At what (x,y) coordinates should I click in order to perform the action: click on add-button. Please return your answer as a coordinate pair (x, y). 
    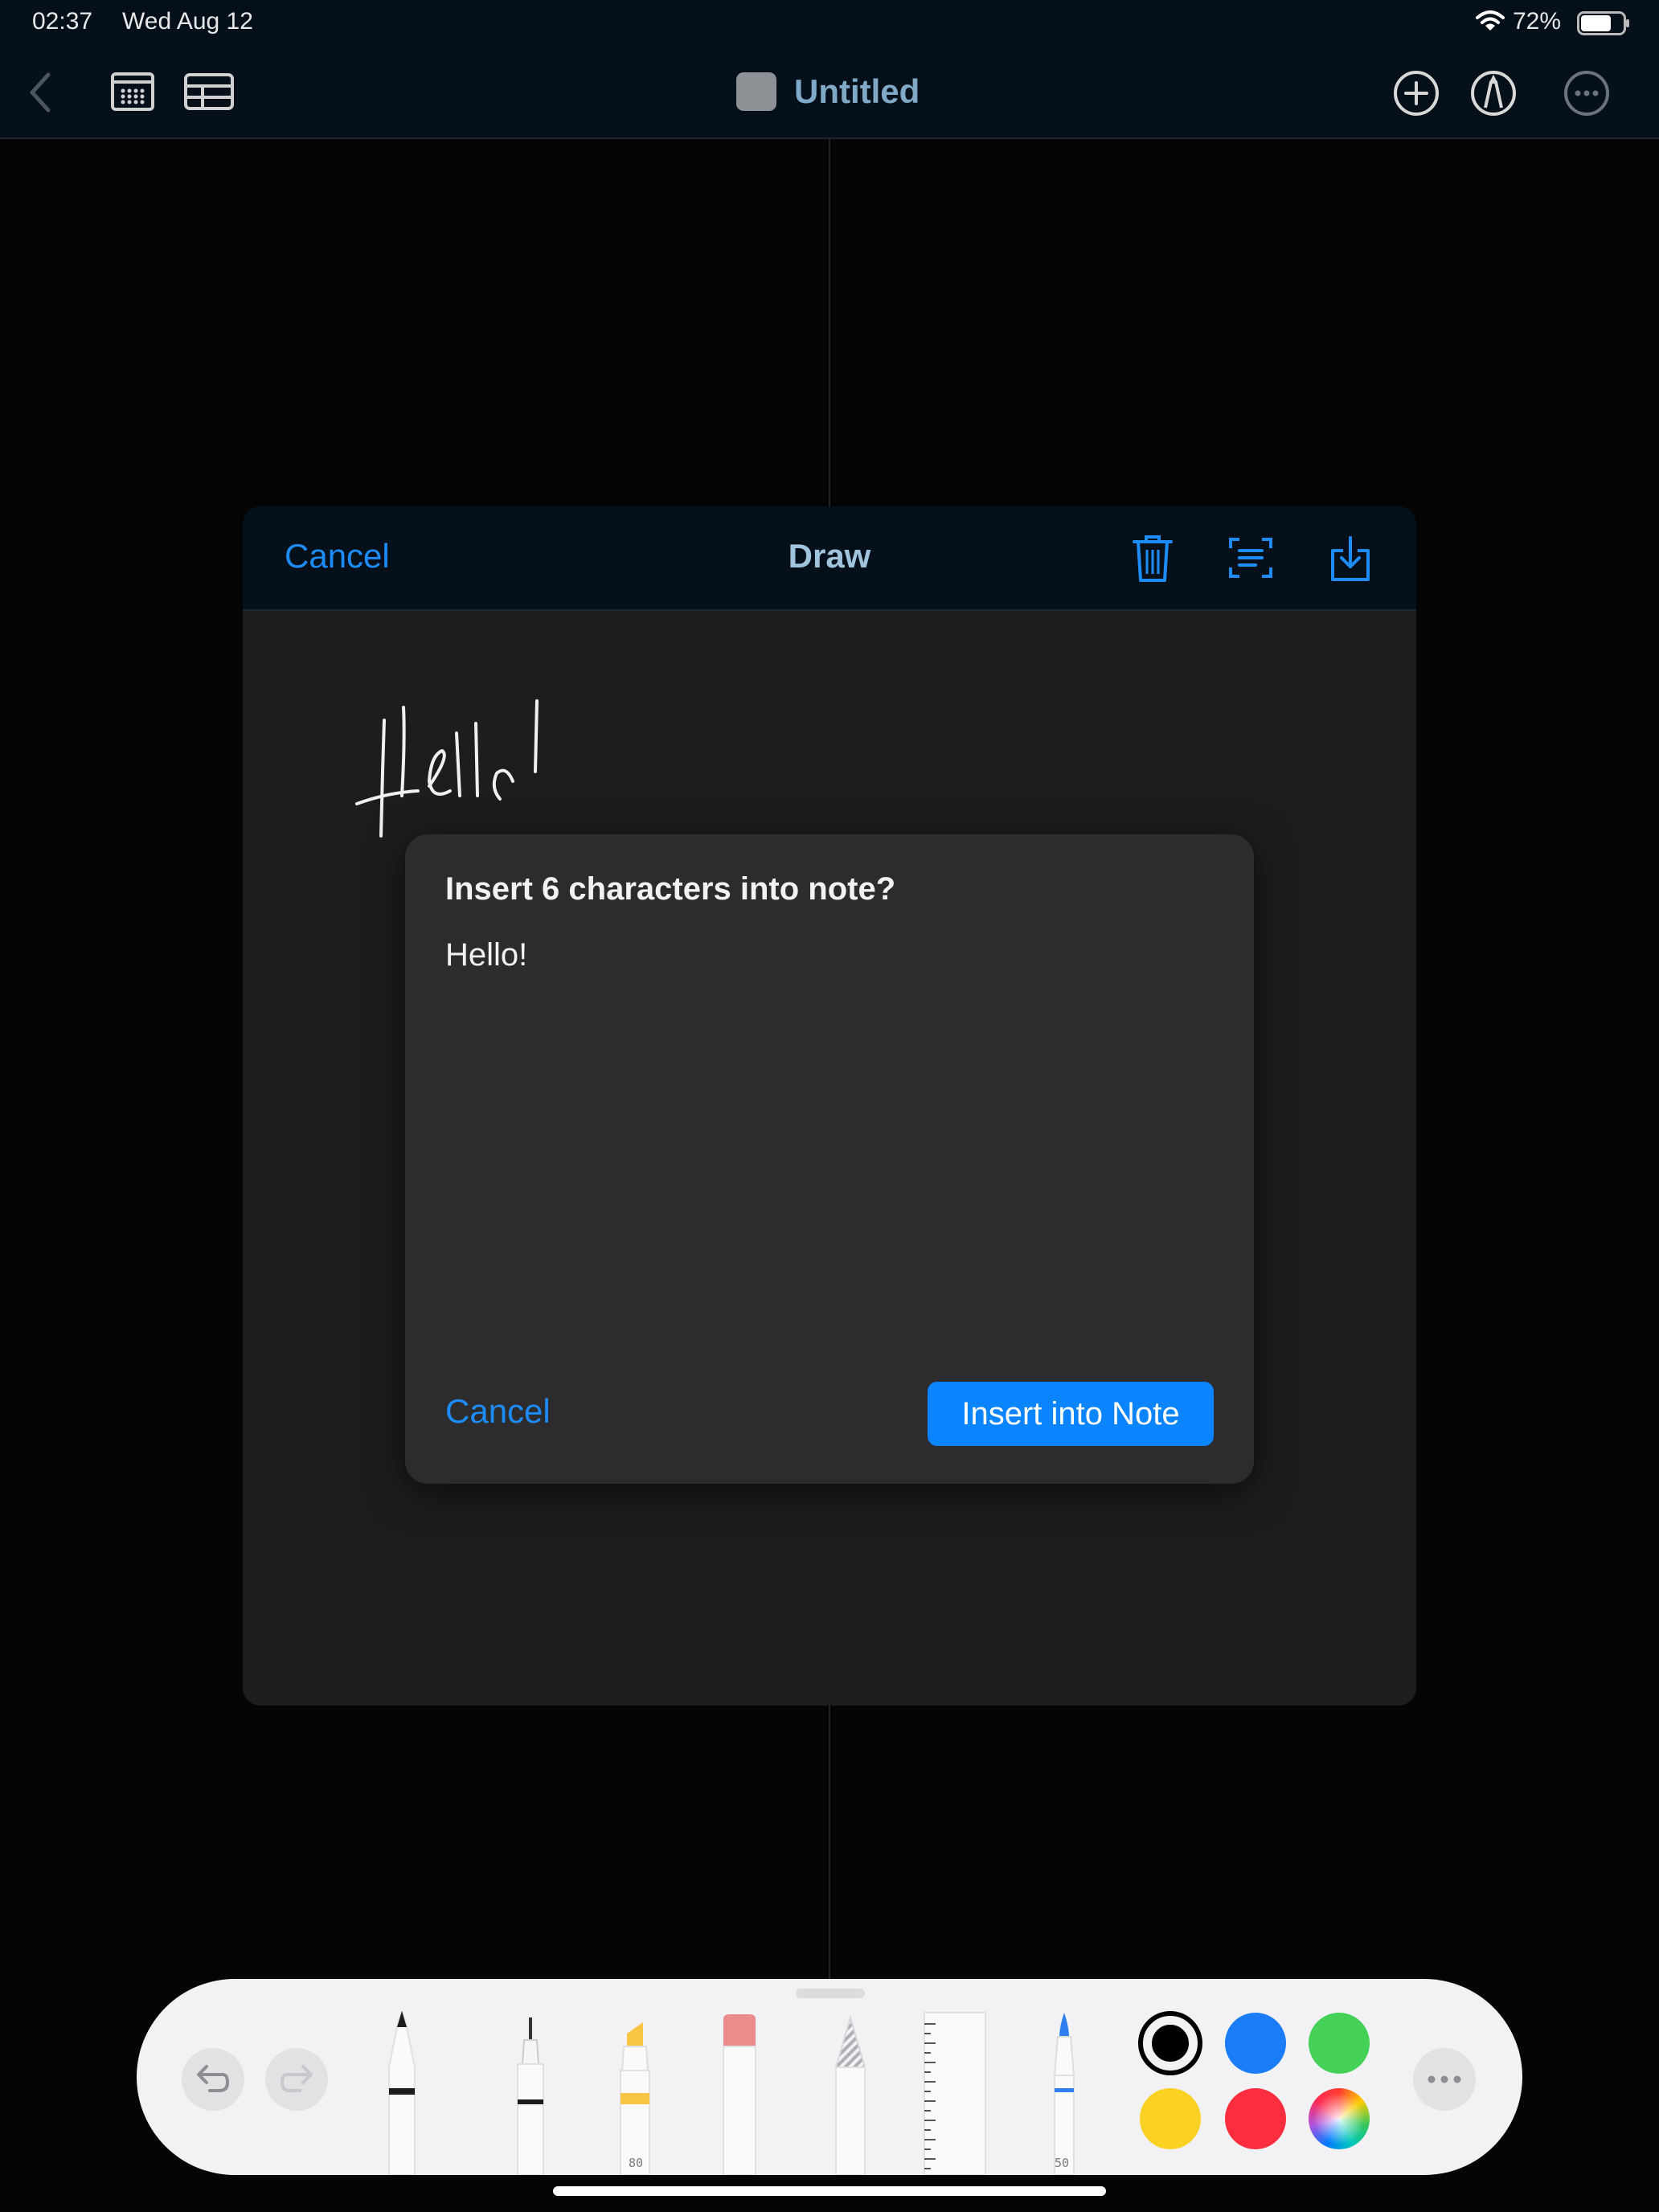
    Looking at the image, I should click on (1416, 93).